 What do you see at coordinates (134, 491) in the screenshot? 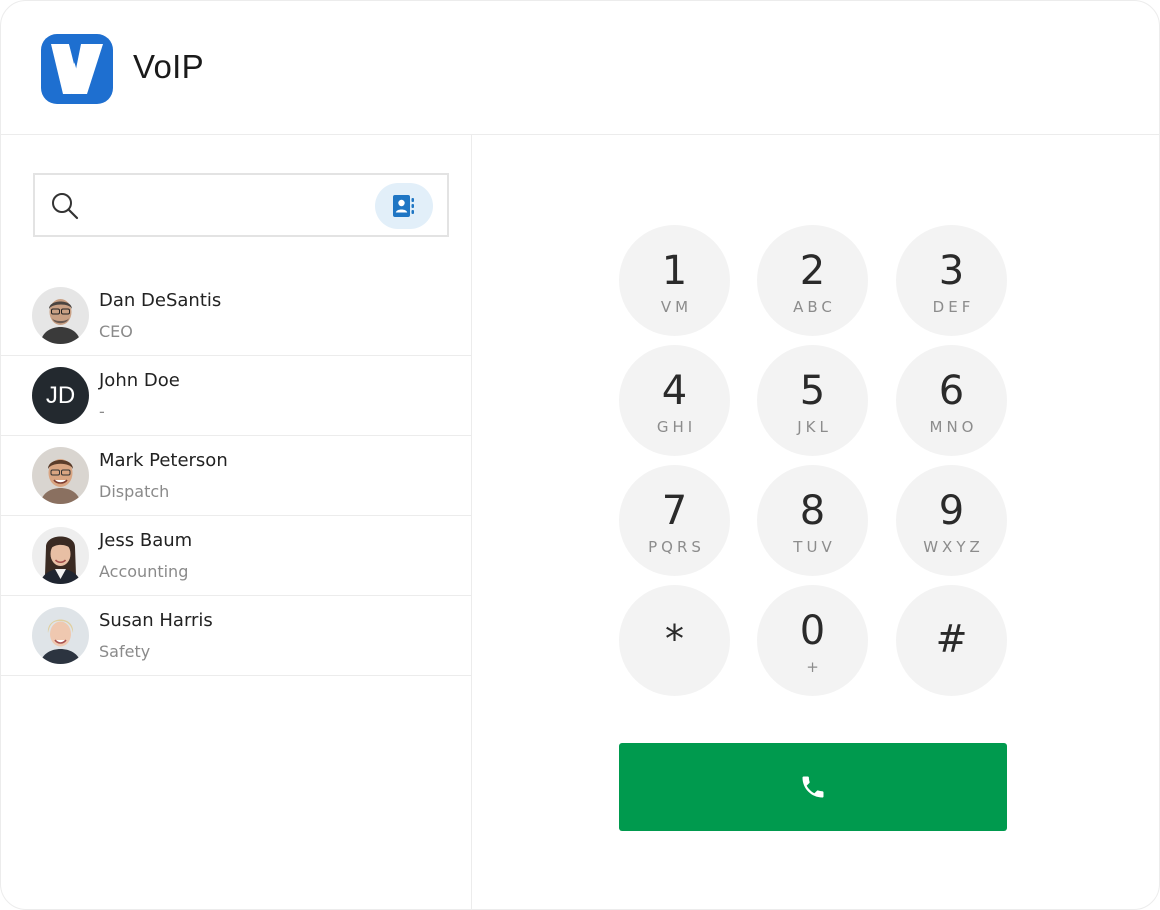
I see `contact-role: Dispatch` at bounding box center [134, 491].